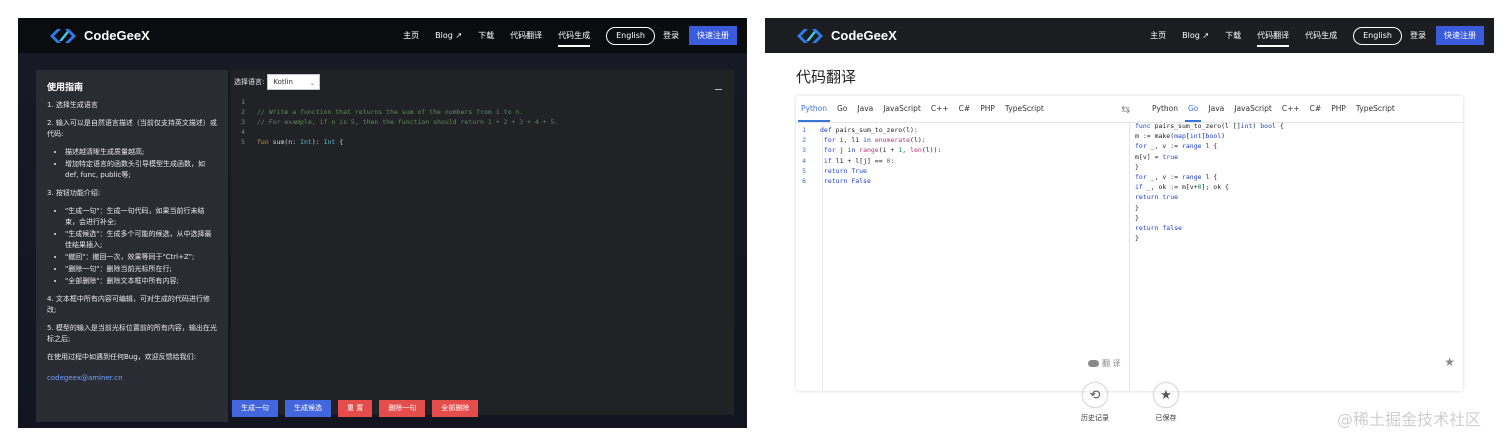 This screenshot has width=1512, height=444. What do you see at coordinates (1182, 187) in the screenshot?
I see `code-line: if _, ok := m[v+0]; ok {` at bounding box center [1182, 187].